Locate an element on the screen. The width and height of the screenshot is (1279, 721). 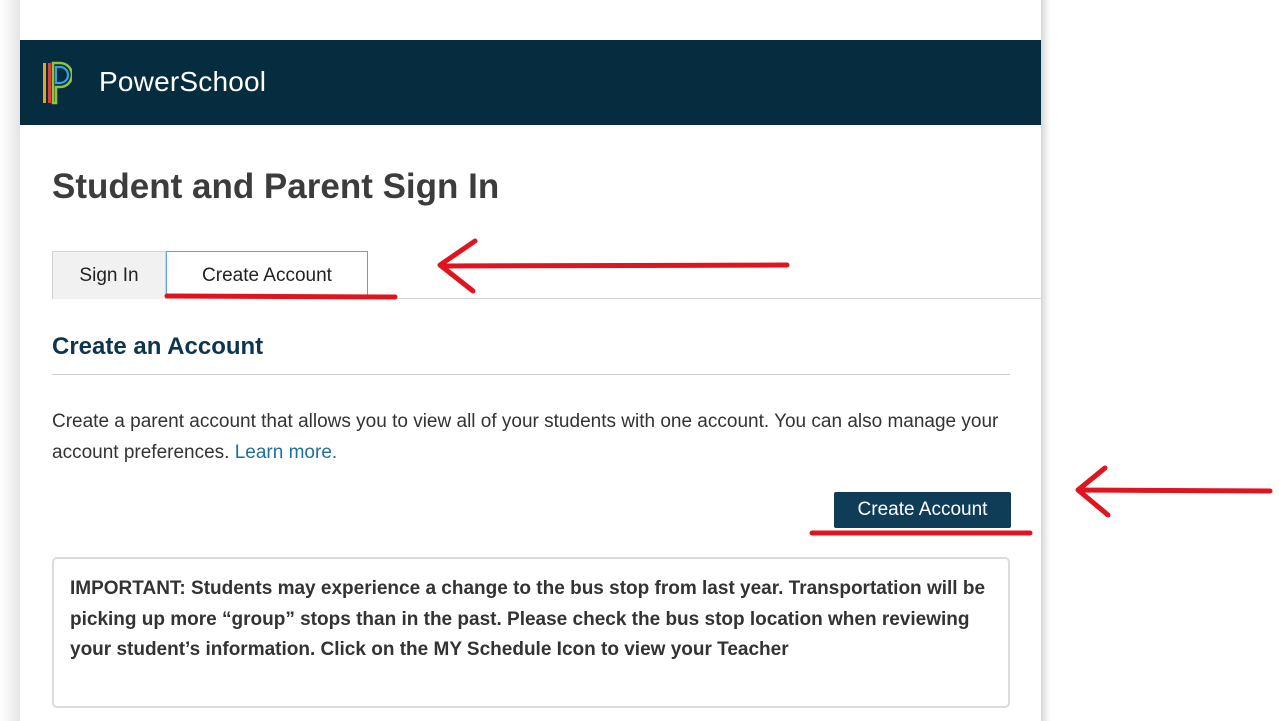
page-left-edge is located at coordinates (10, 360).